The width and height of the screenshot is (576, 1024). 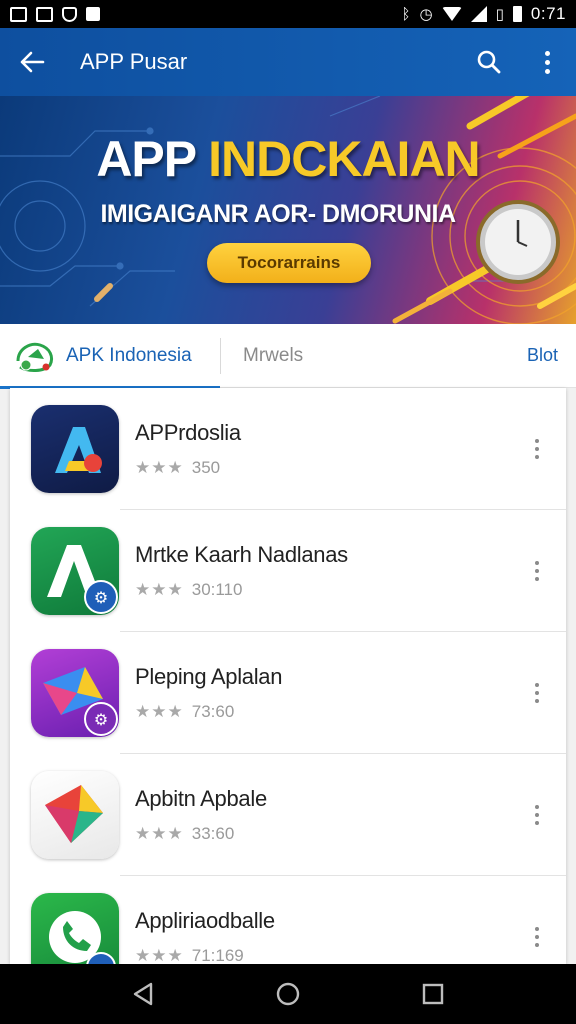 What do you see at coordinates (75, 928) in the screenshot?
I see `green-phone-app-icon` at bounding box center [75, 928].